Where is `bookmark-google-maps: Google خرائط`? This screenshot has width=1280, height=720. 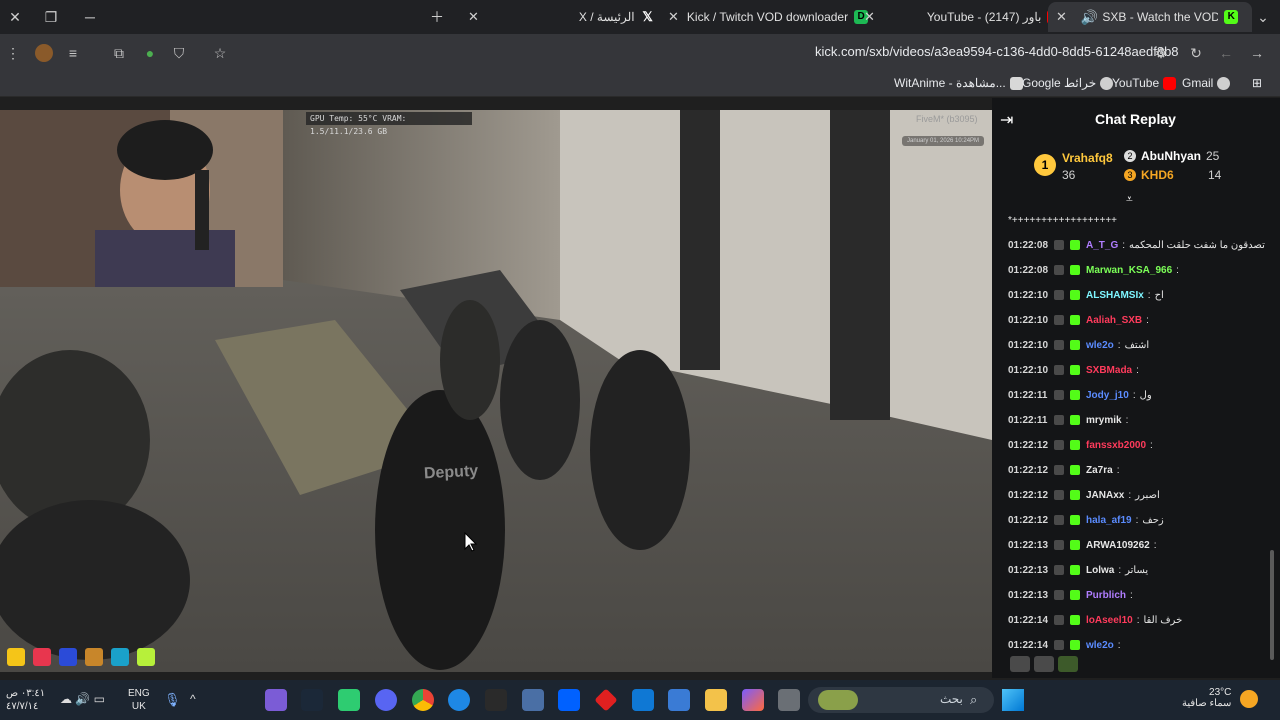
bookmark-google-maps: Google خرائط is located at coordinates (1069, 83).